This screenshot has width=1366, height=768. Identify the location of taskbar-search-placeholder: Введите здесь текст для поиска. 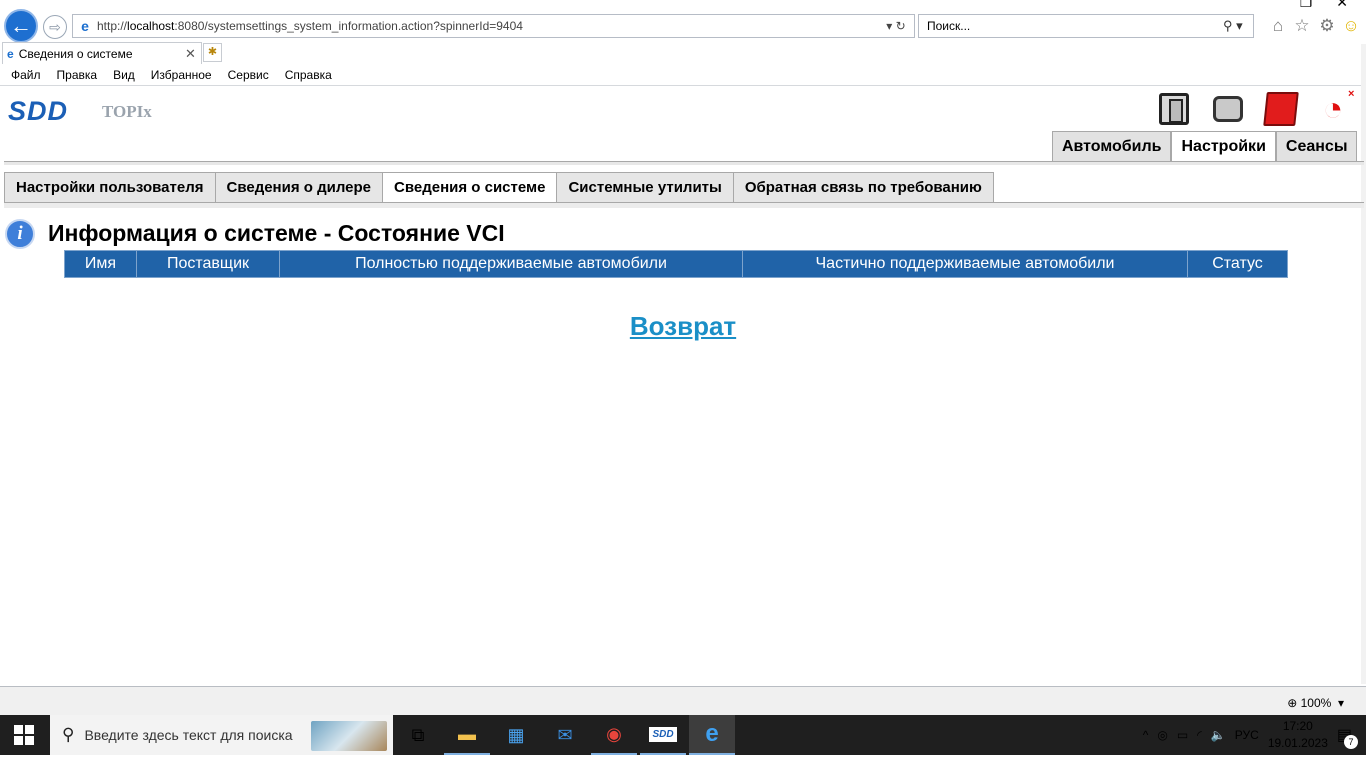
(188, 735).